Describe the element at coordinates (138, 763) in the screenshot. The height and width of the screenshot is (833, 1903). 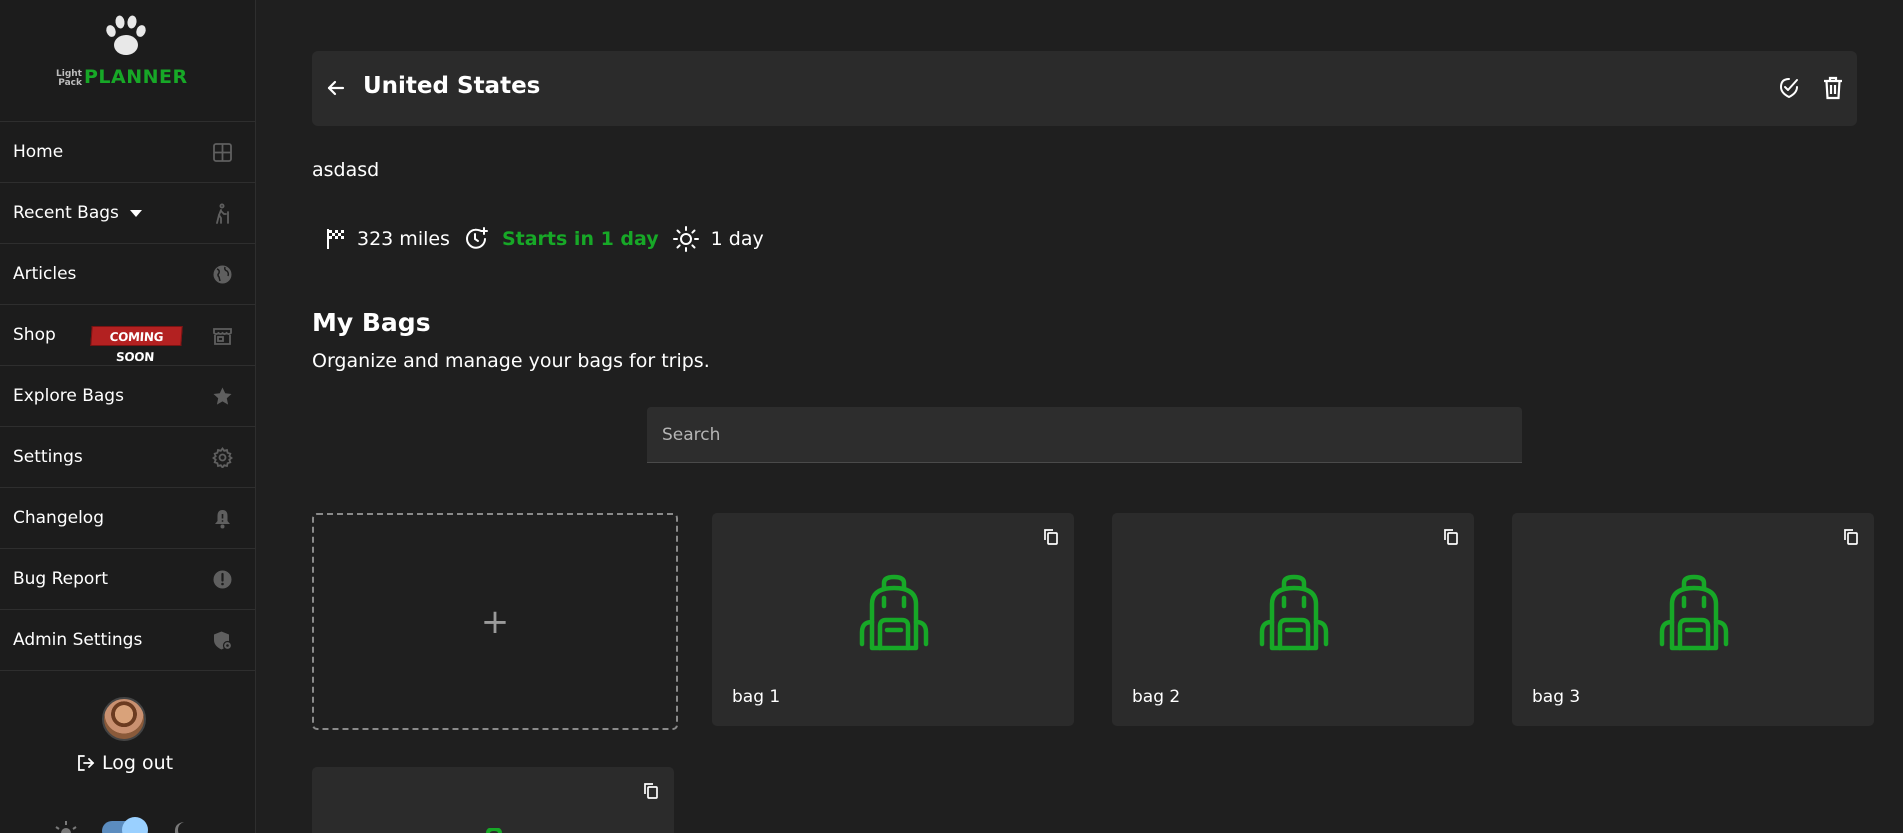
I see `logout-label: Log out` at that location.